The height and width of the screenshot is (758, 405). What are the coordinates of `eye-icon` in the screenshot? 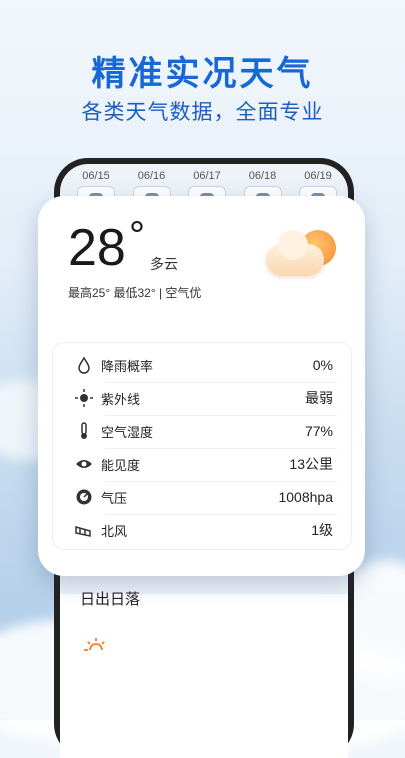 It's located at (84, 464).